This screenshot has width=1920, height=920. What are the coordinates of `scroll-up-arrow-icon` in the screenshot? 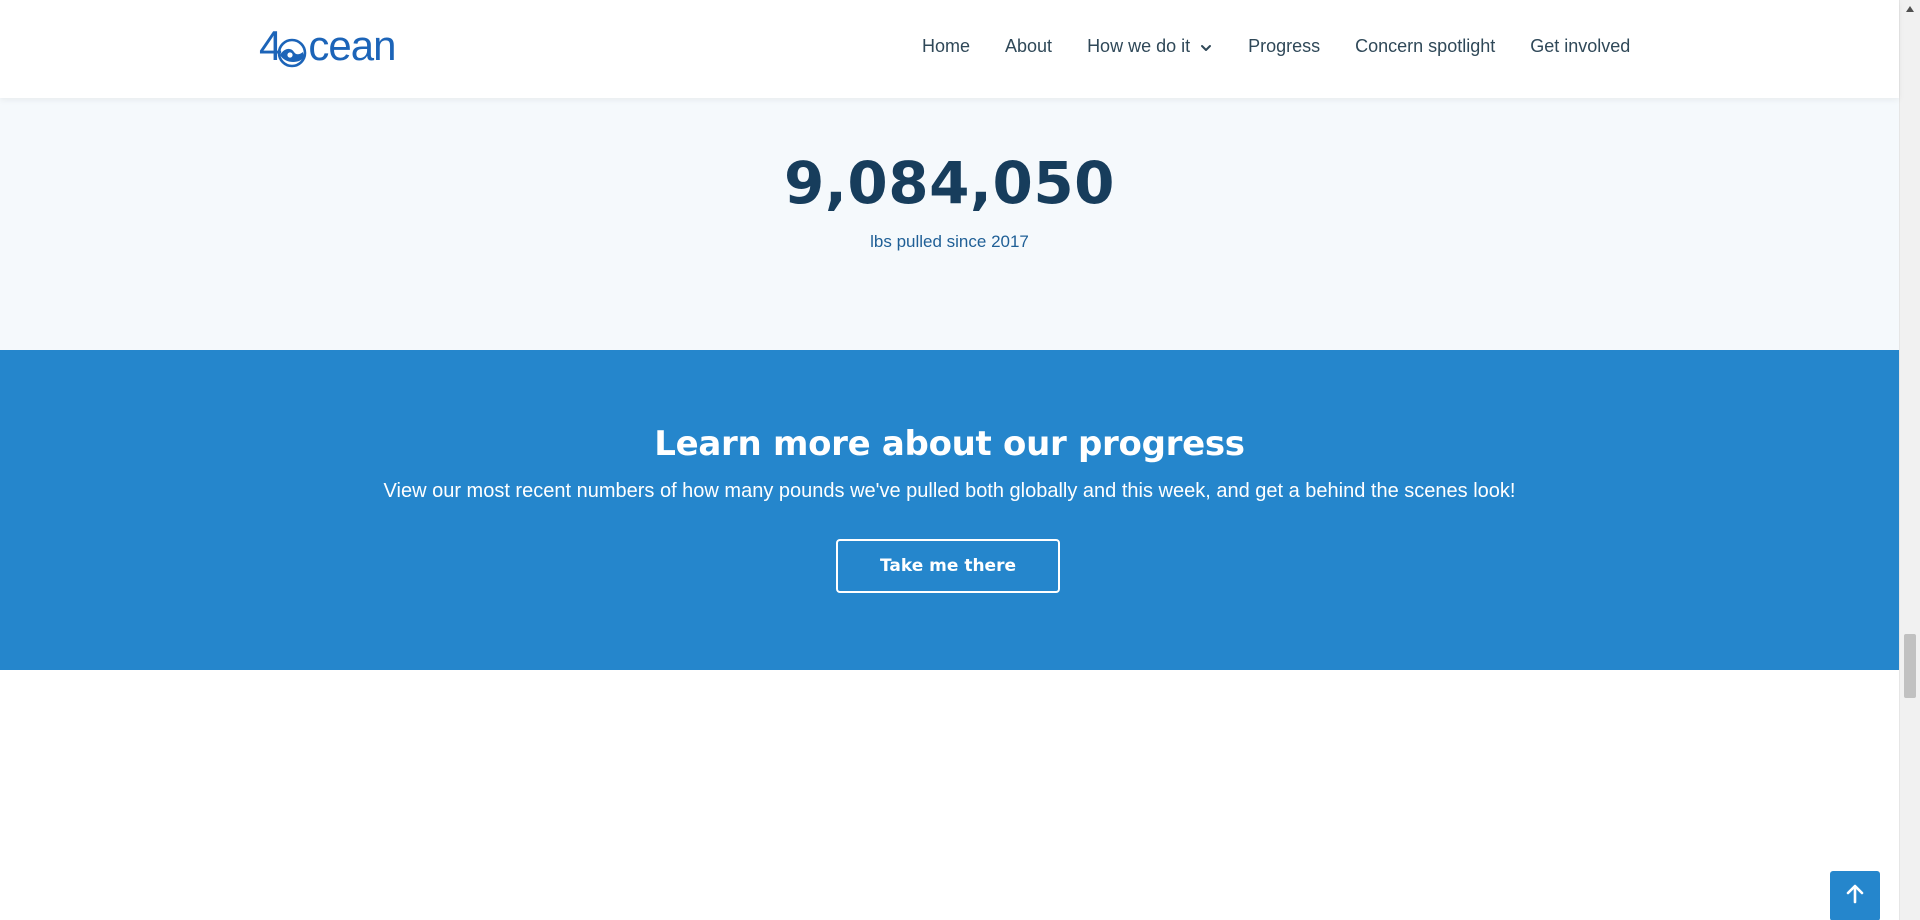 It's located at (1910, 8).